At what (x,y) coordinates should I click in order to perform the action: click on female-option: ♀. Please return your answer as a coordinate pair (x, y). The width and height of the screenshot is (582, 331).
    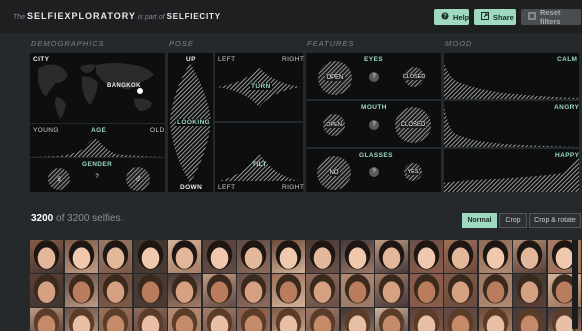
    Looking at the image, I should click on (59, 179).